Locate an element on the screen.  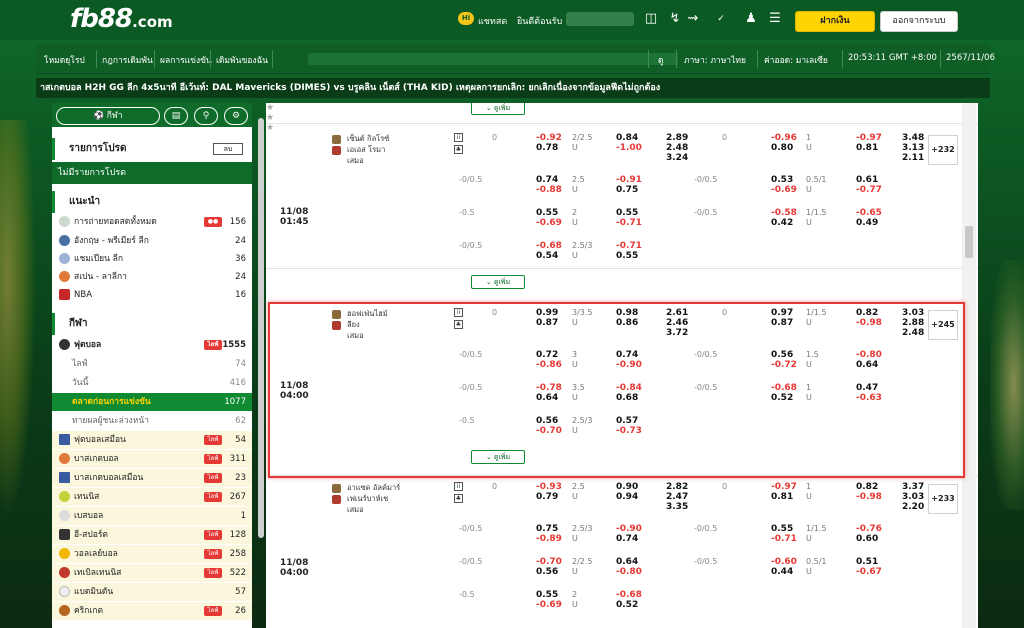
odds-cell: 0.53 is located at coordinates (782, 180).